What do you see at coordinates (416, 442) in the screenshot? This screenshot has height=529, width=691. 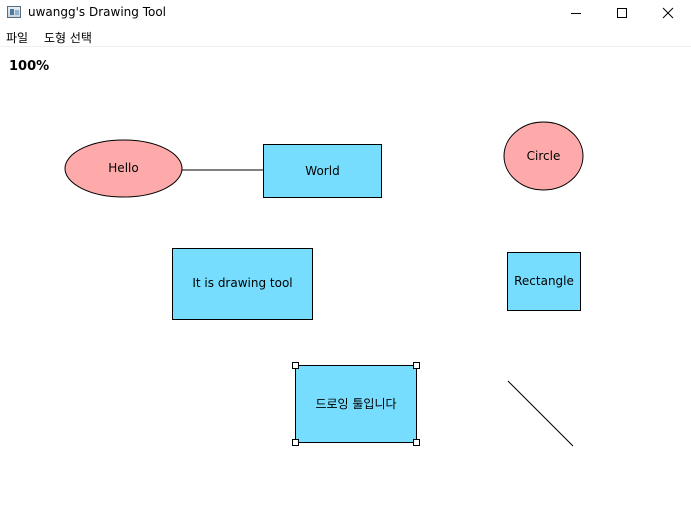 I see `resize-handle-bottom-right` at bounding box center [416, 442].